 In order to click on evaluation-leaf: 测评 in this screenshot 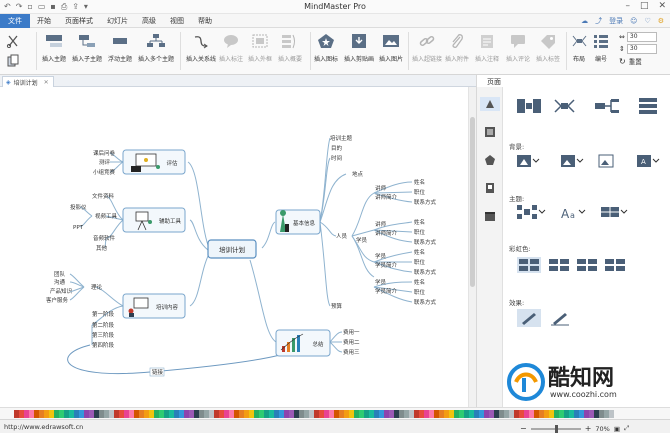, I will do `click(105, 162)`.